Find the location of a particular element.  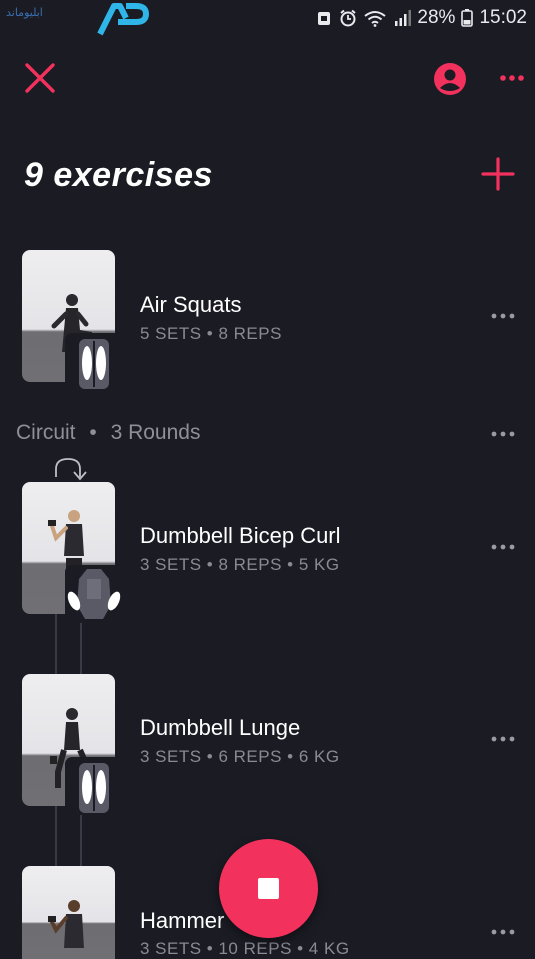

wifi-icon is located at coordinates (375, 19).